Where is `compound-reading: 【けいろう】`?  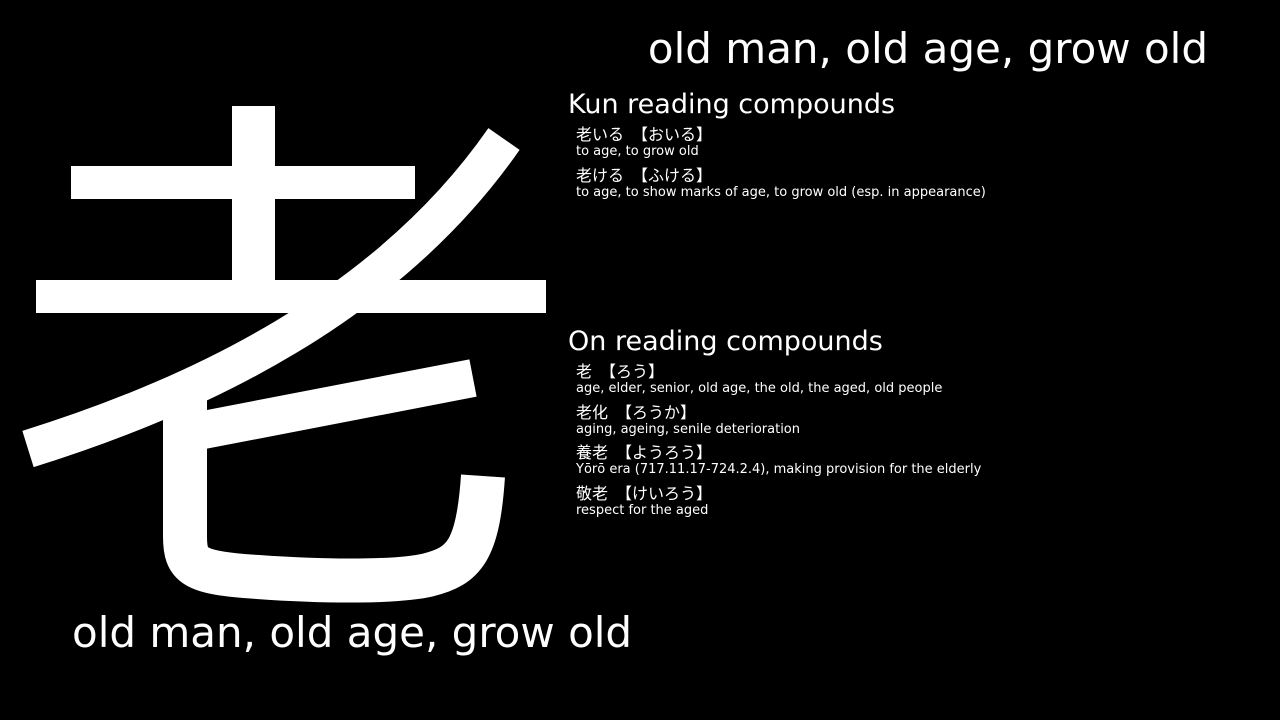 compound-reading: 【けいろう】 is located at coordinates (664, 493).